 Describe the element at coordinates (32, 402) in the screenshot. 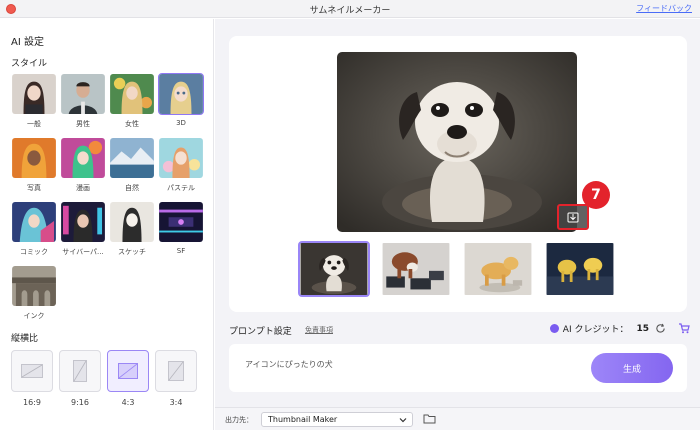

I see `ratio-label: 16:9` at that location.